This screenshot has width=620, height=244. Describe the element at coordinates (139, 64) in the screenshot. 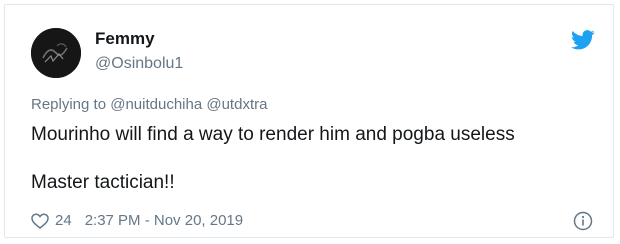

I see `user-handle: @Osinbolu1` at that location.